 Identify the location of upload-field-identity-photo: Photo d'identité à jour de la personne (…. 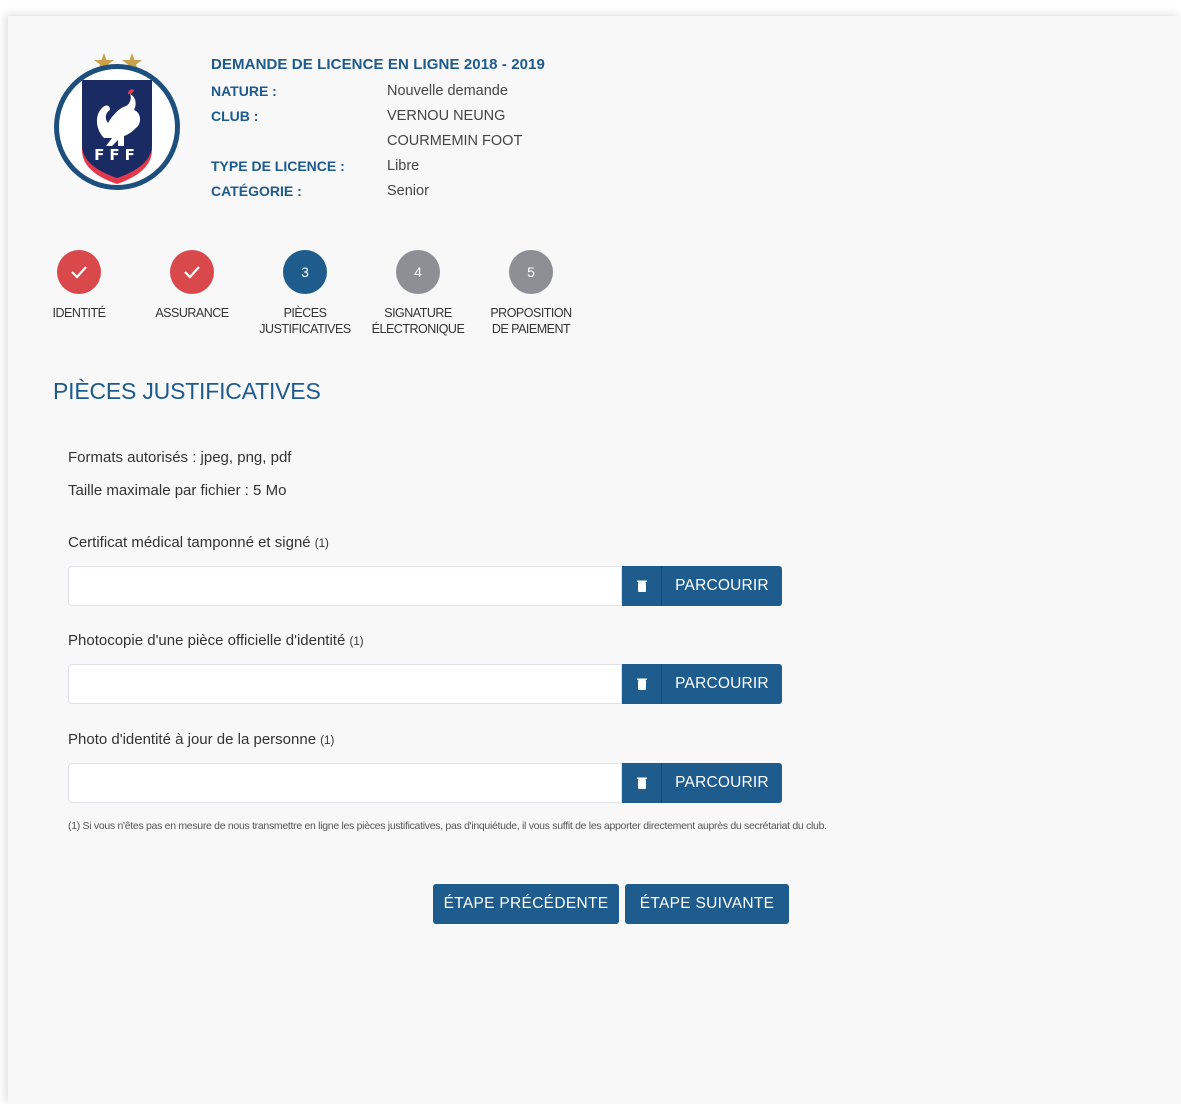
(425, 767).